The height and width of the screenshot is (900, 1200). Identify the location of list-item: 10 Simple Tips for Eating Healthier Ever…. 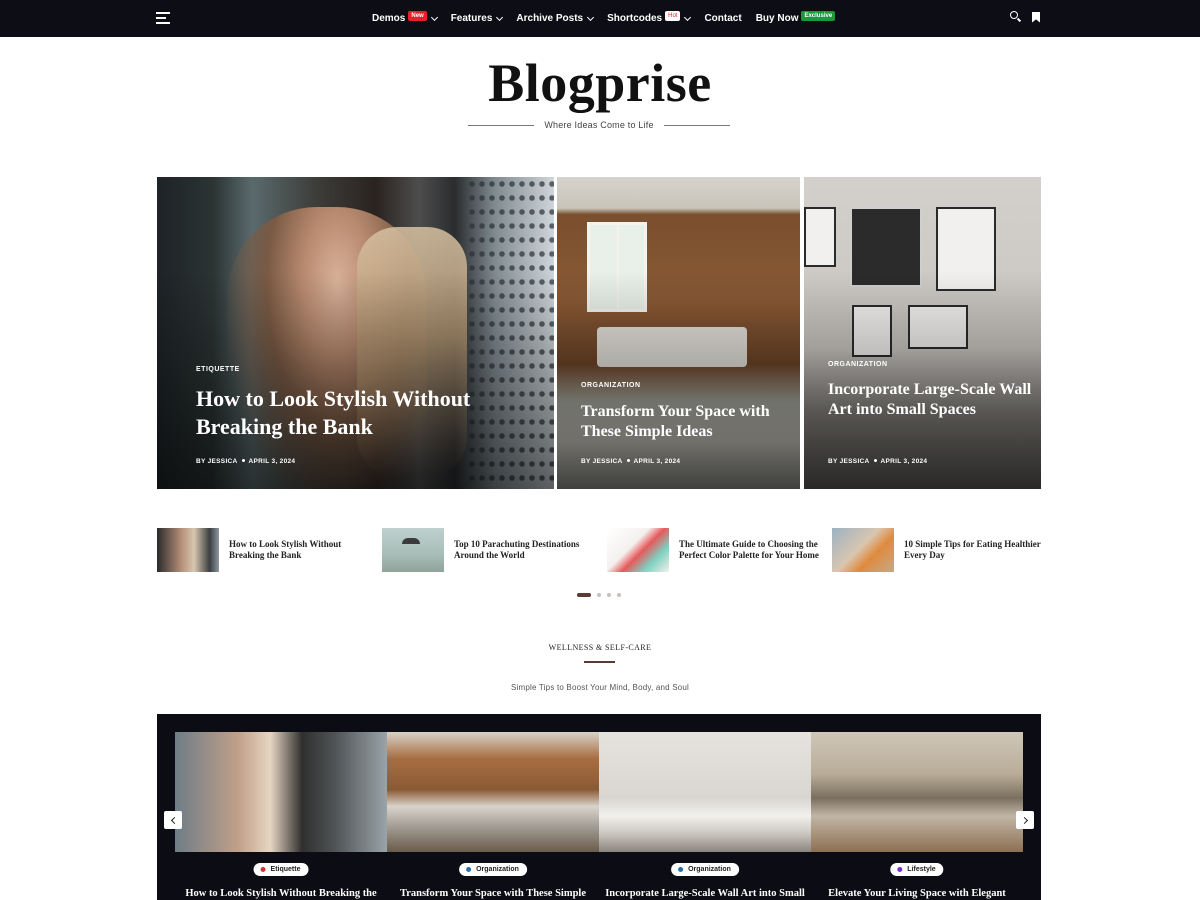
(938, 550).